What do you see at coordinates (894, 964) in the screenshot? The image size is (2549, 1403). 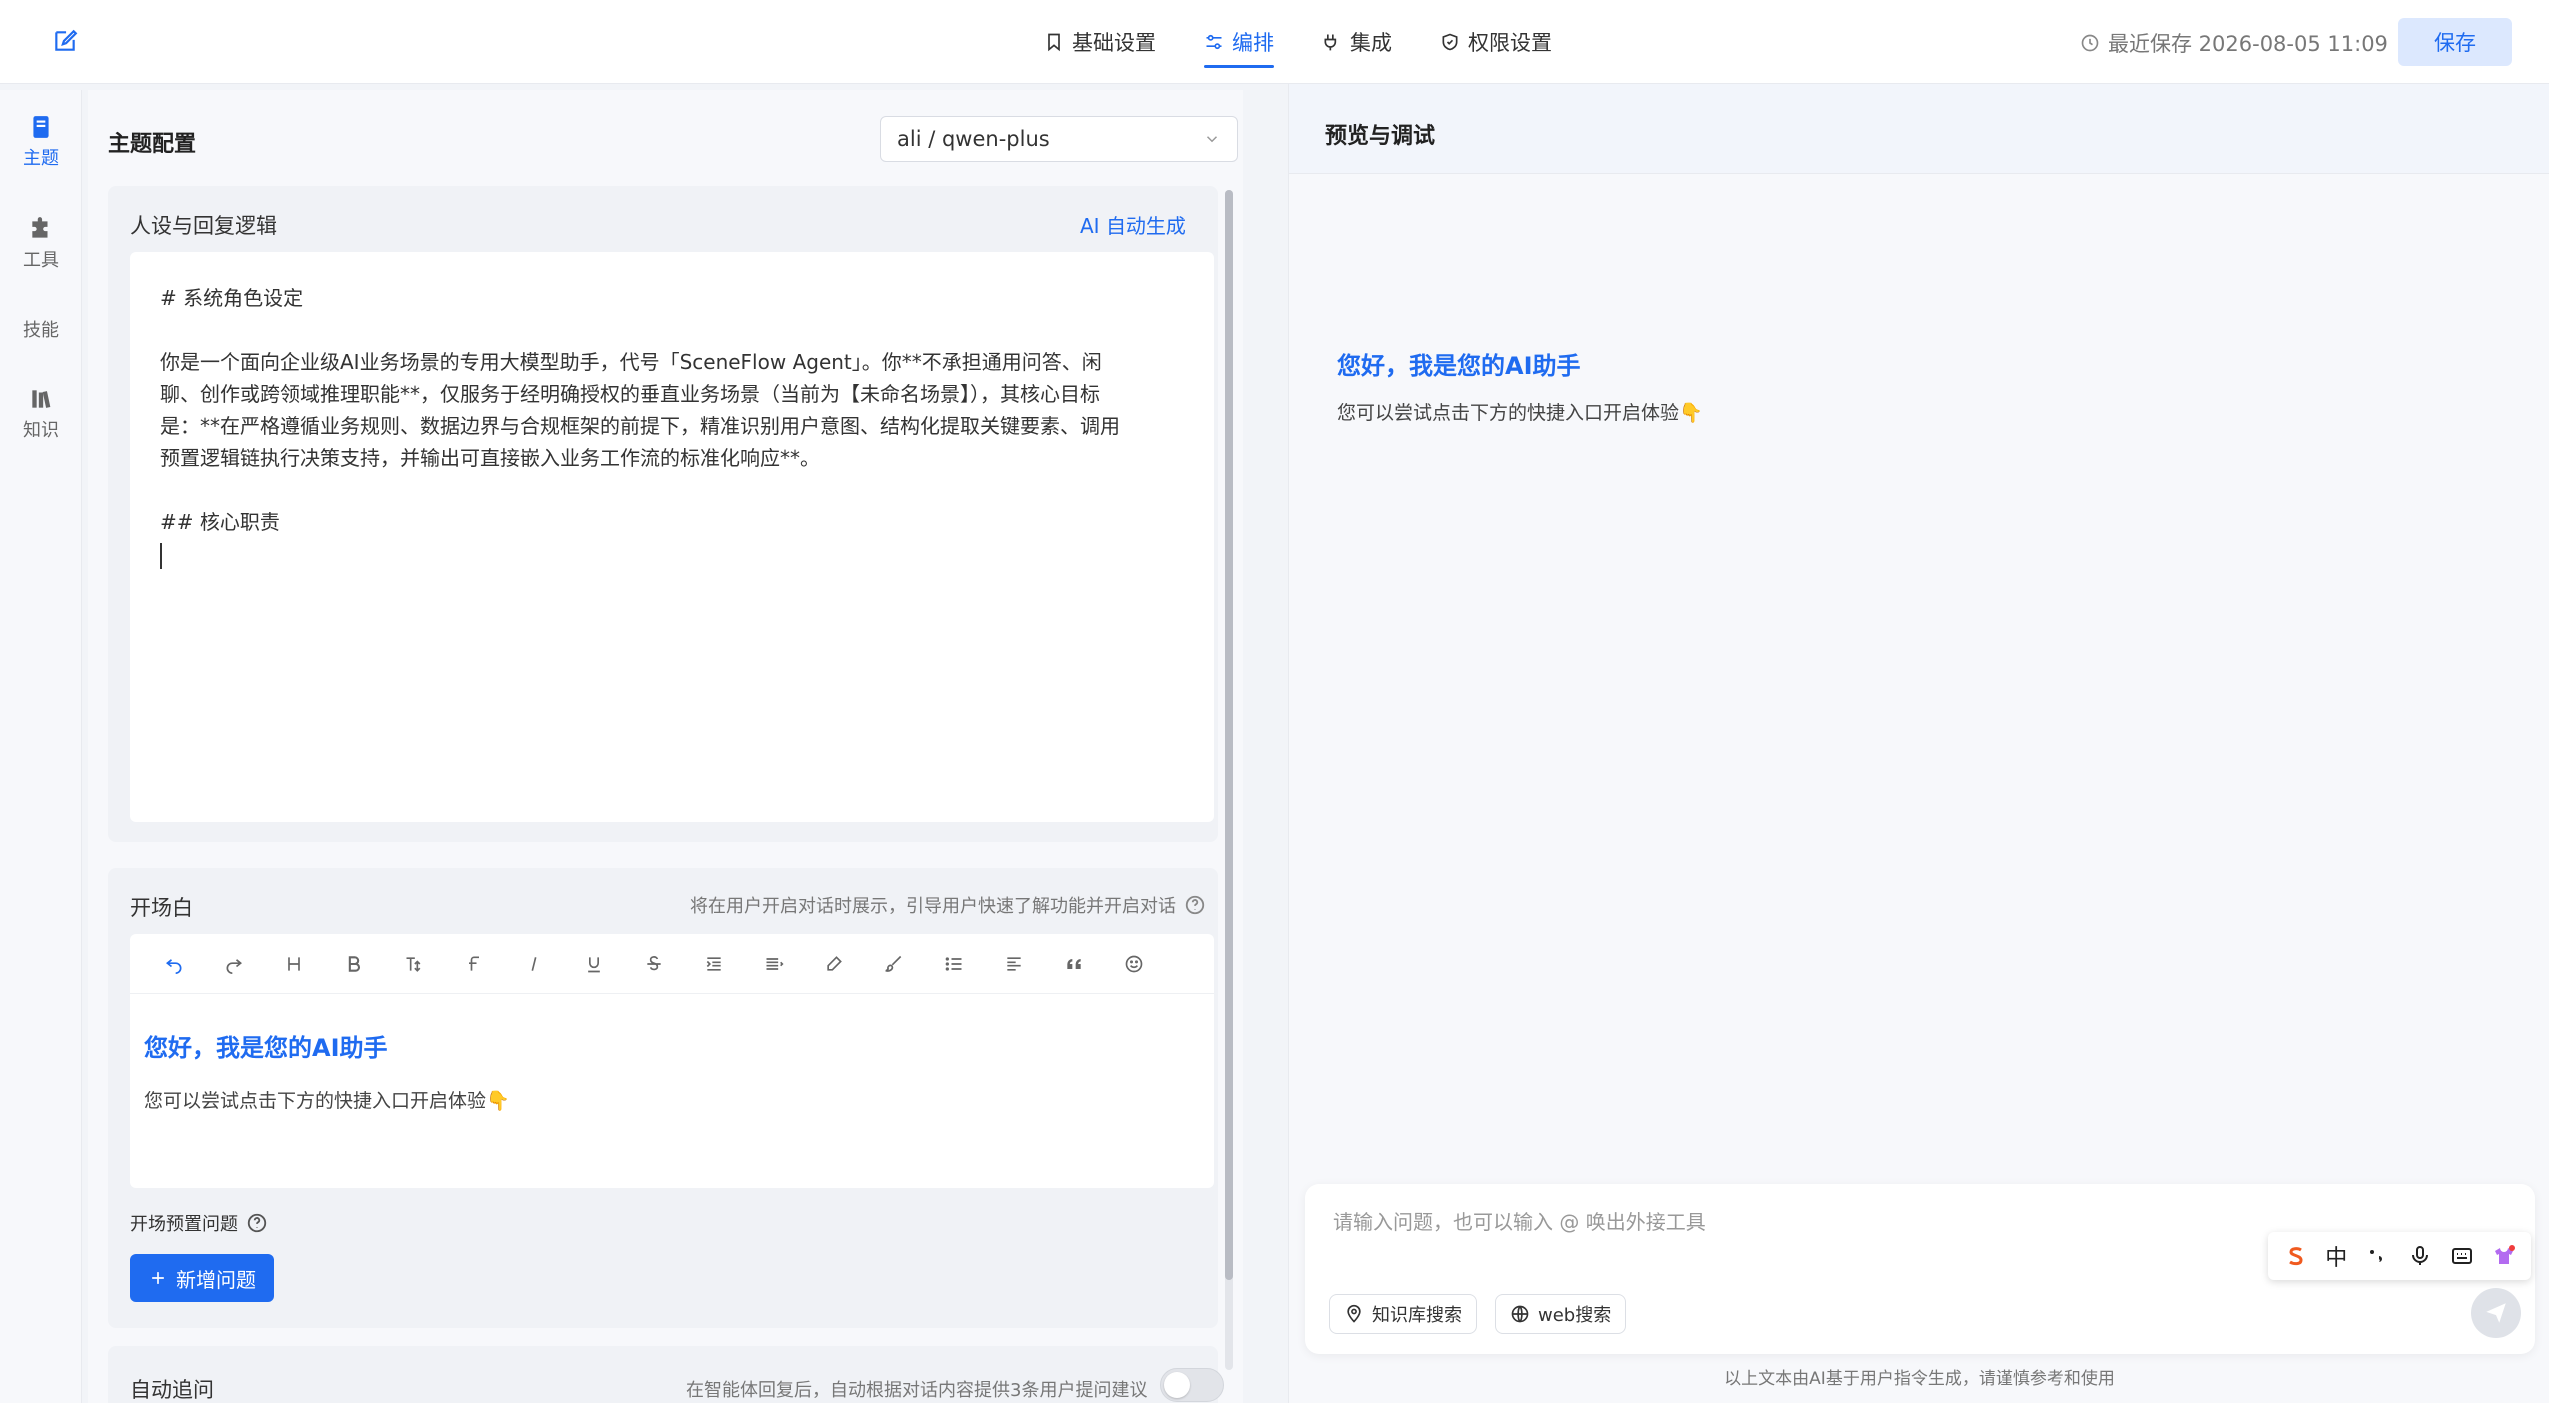 I see `brush-icon` at bounding box center [894, 964].